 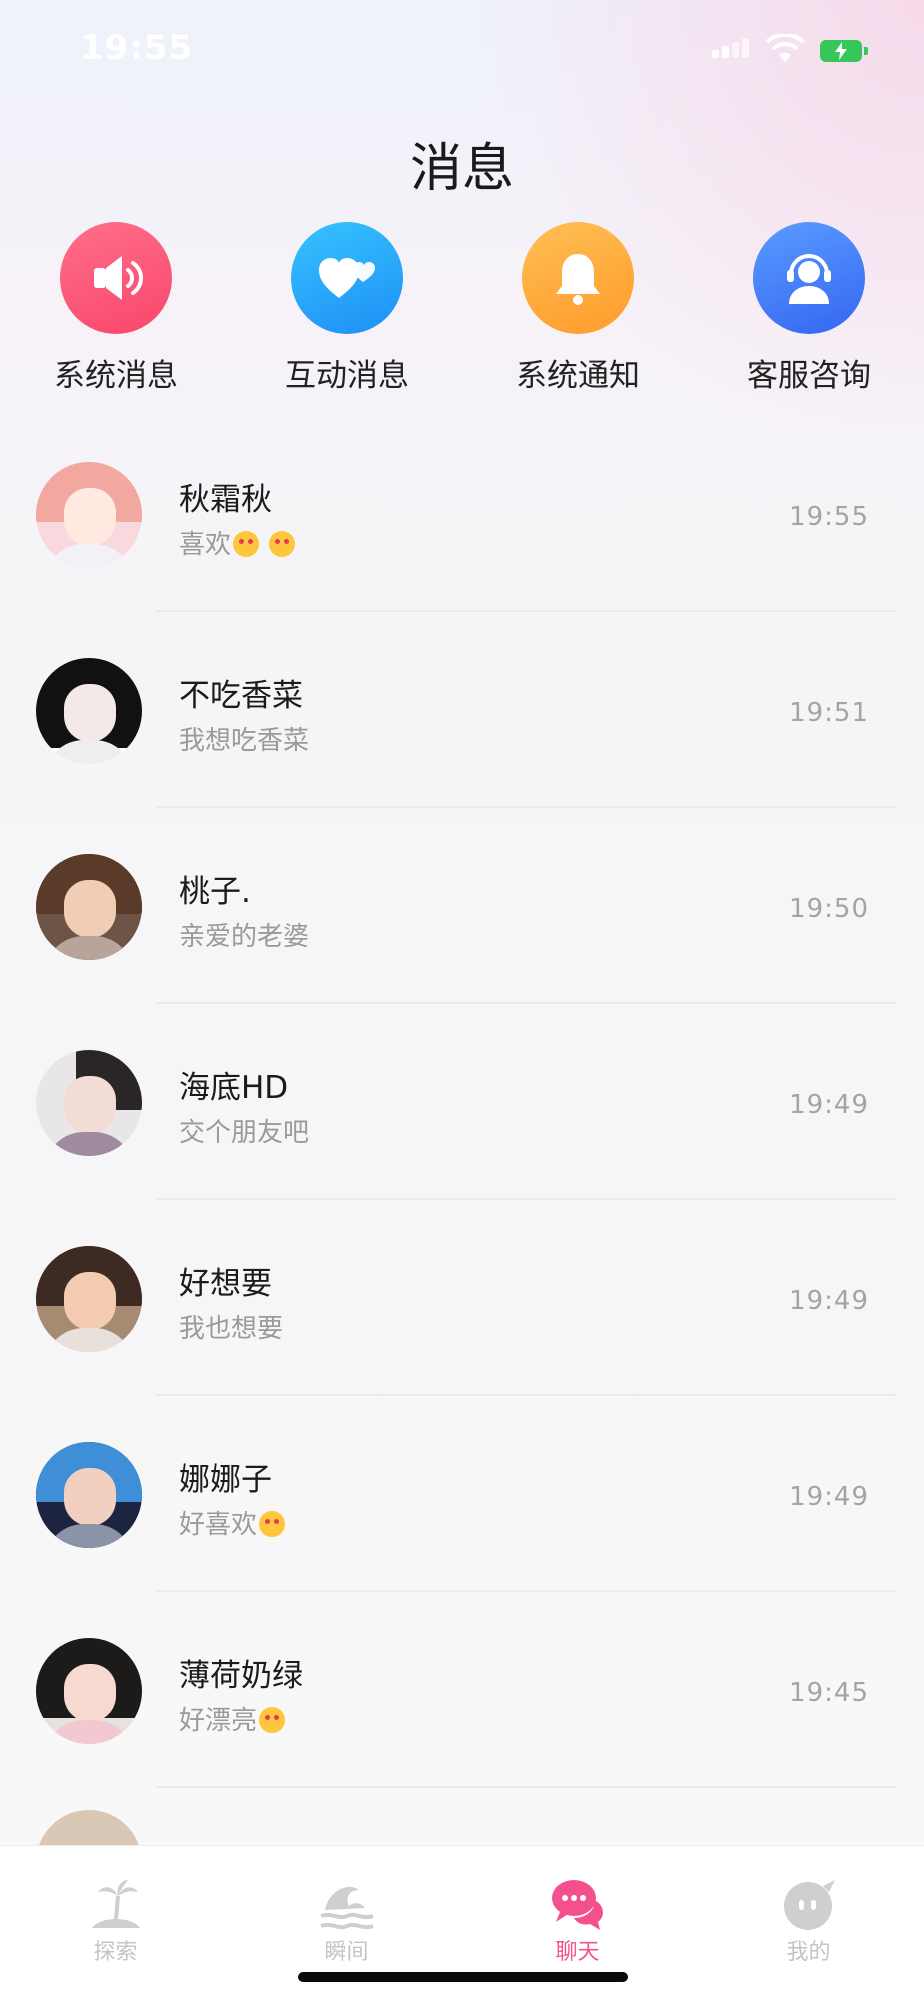 I want to click on chat-row: 秋霜秋 喜欢 19:55, so click(x=462, y=514).